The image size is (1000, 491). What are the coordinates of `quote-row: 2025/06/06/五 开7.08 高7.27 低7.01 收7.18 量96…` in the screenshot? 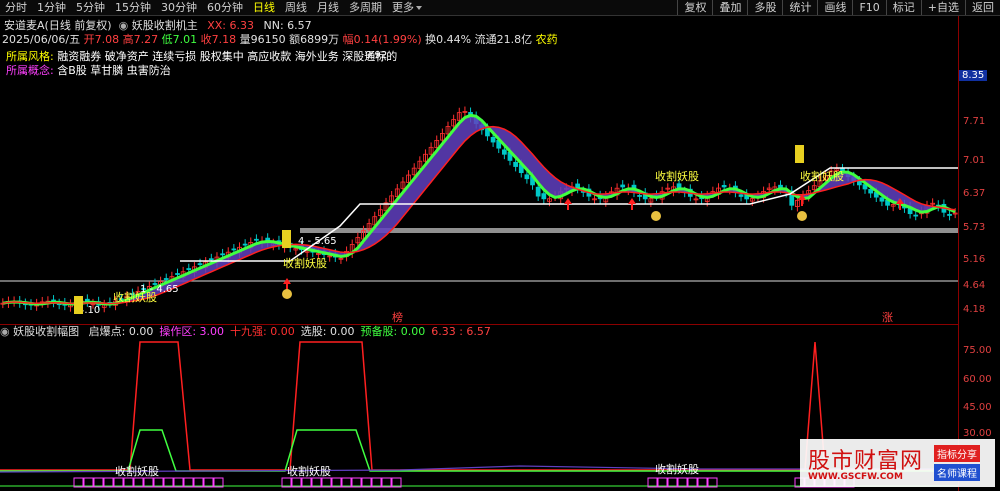 It's located at (280, 39).